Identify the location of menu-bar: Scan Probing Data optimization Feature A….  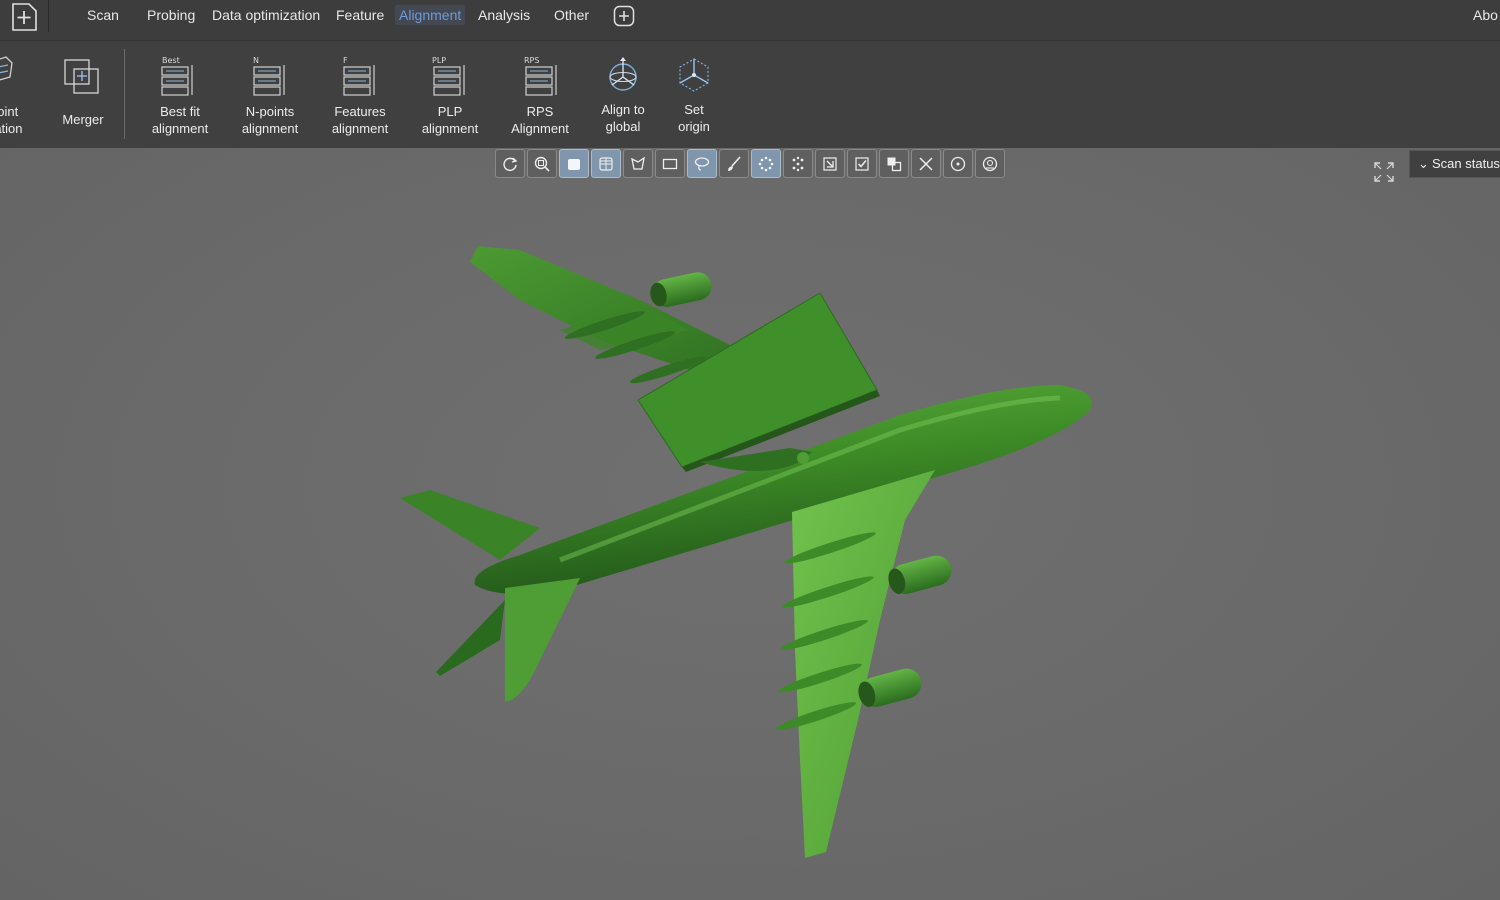
(750, 20).